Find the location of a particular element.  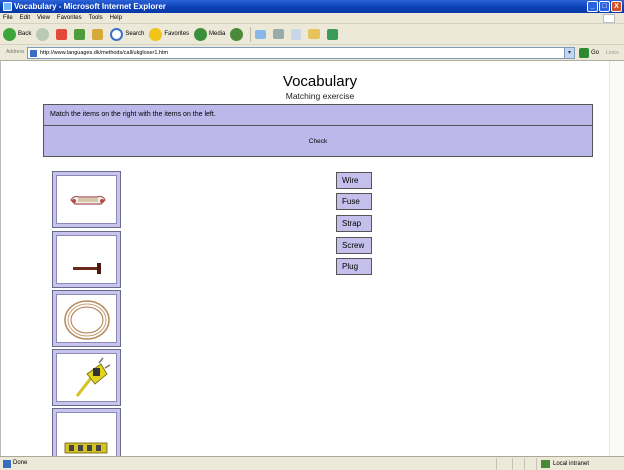

printer-icon is located at coordinates (279, 34).